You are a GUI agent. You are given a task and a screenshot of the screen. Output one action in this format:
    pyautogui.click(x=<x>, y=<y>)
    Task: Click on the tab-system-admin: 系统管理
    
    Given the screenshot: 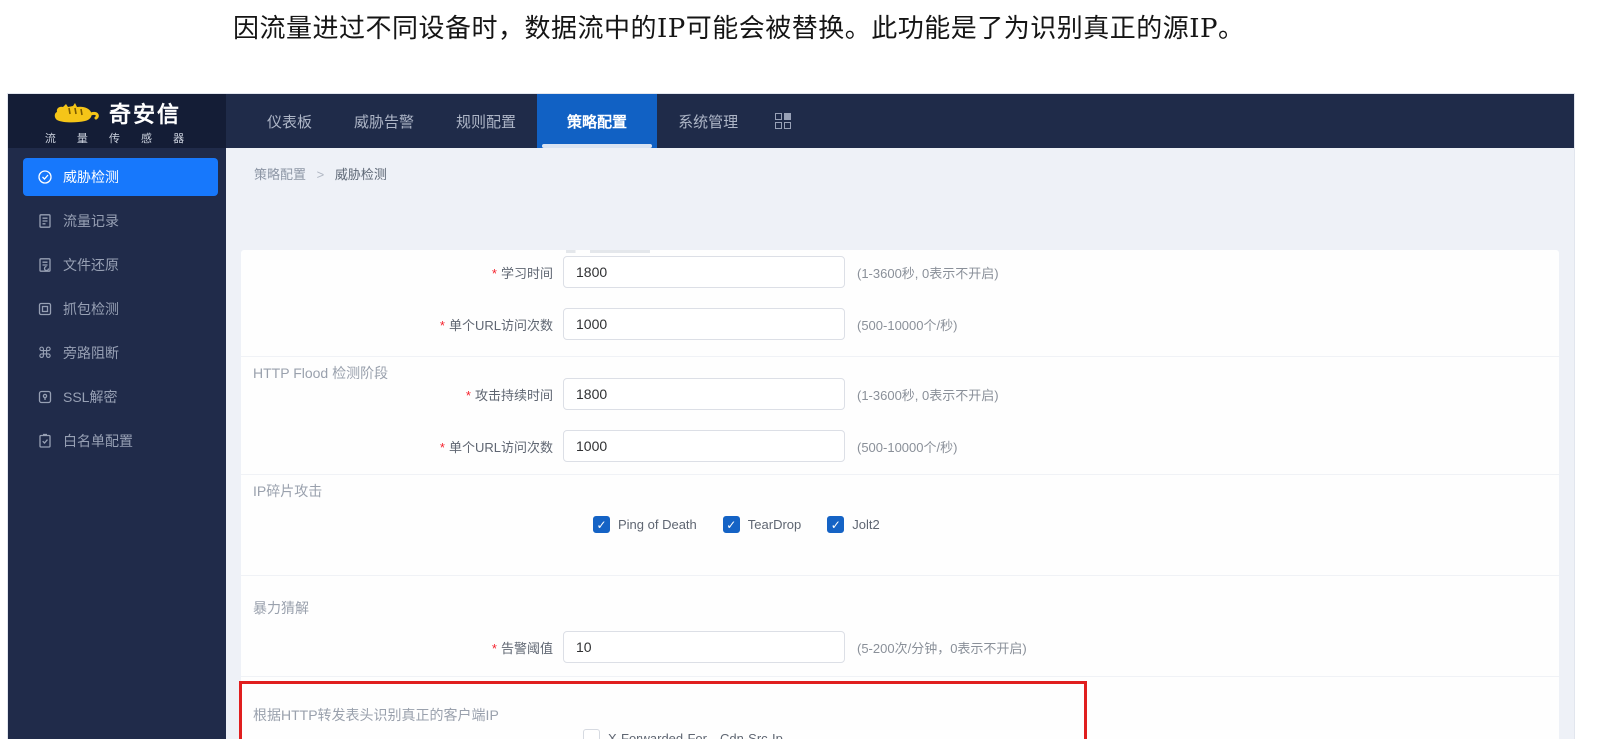 What is the action you would take?
    pyautogui.click(x=708, y=121)
    